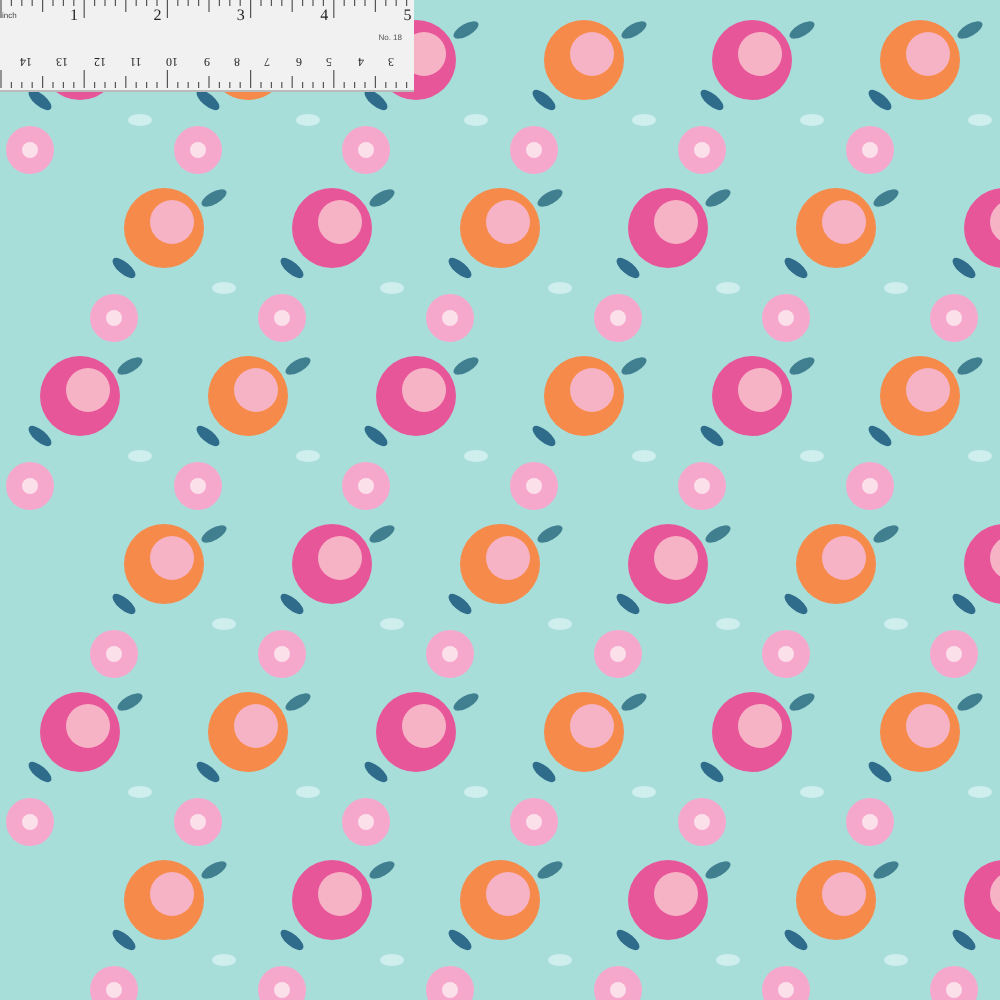 Image resolution: width=1000 pixels, height=1000 pixels. What do you see at coordinates (407, 16) in the screenshot?
I see `inch-number: 5` at bounding box center [407, 16].